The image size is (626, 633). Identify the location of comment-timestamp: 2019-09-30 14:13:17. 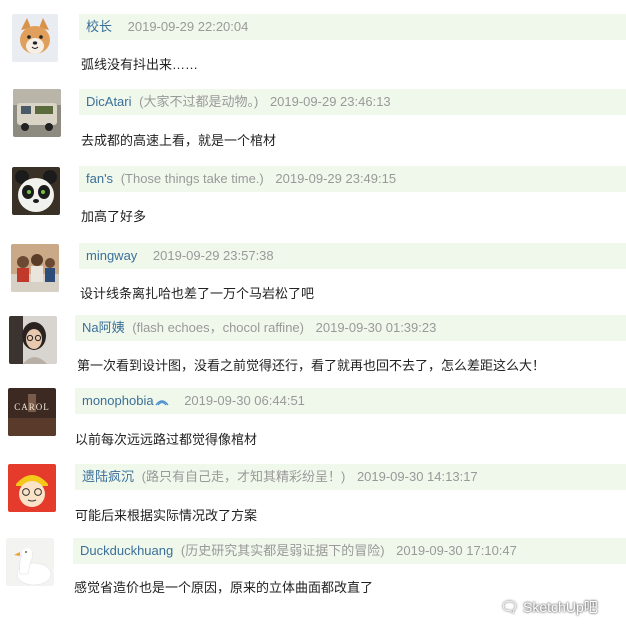
(417, 476).